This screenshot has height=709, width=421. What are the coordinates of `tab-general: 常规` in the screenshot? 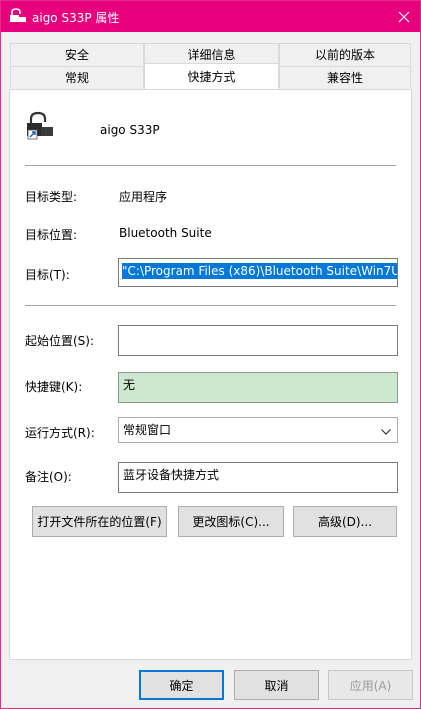 It's located at (77, 77).